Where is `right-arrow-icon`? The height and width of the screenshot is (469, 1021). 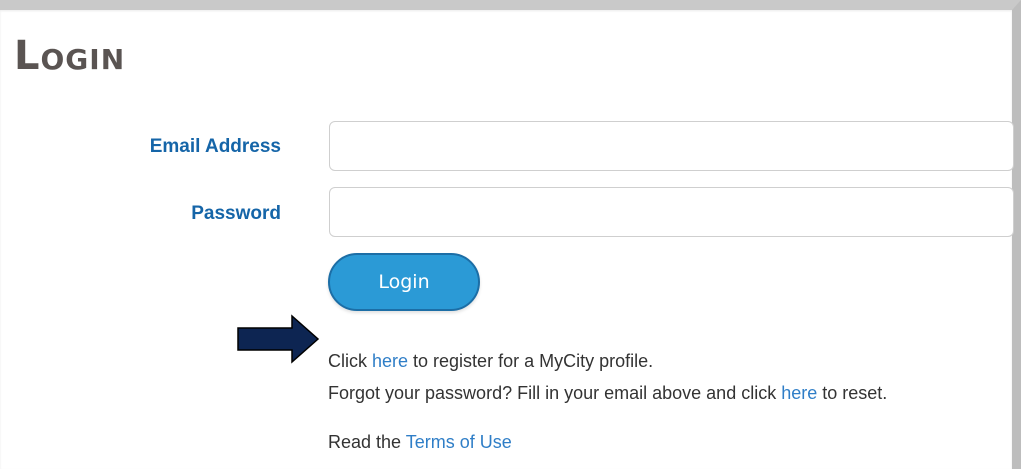 right-arrow-icon is located at coordinates (278, 339).